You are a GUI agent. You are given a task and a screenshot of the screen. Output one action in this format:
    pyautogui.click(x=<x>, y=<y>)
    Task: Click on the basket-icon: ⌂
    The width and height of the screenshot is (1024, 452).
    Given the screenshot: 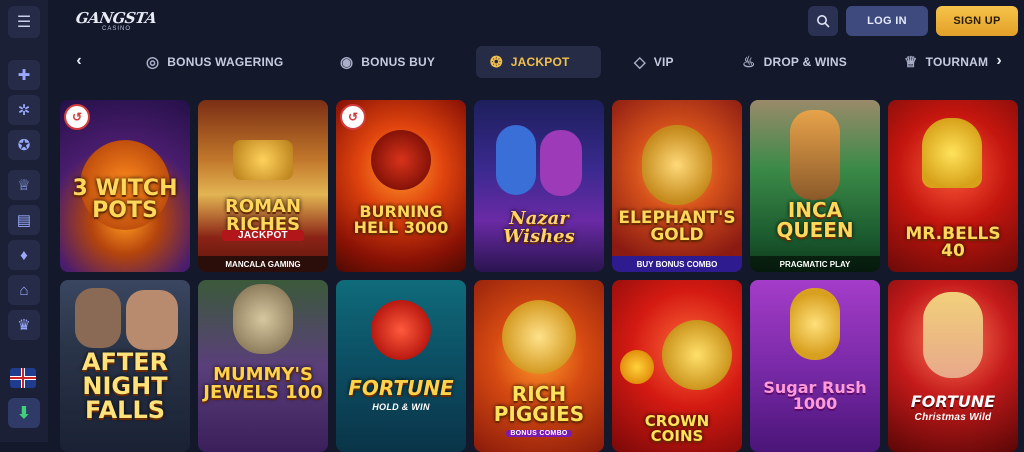 What is the action you would take?
    pyautogui.click(x=24, y=290)
    